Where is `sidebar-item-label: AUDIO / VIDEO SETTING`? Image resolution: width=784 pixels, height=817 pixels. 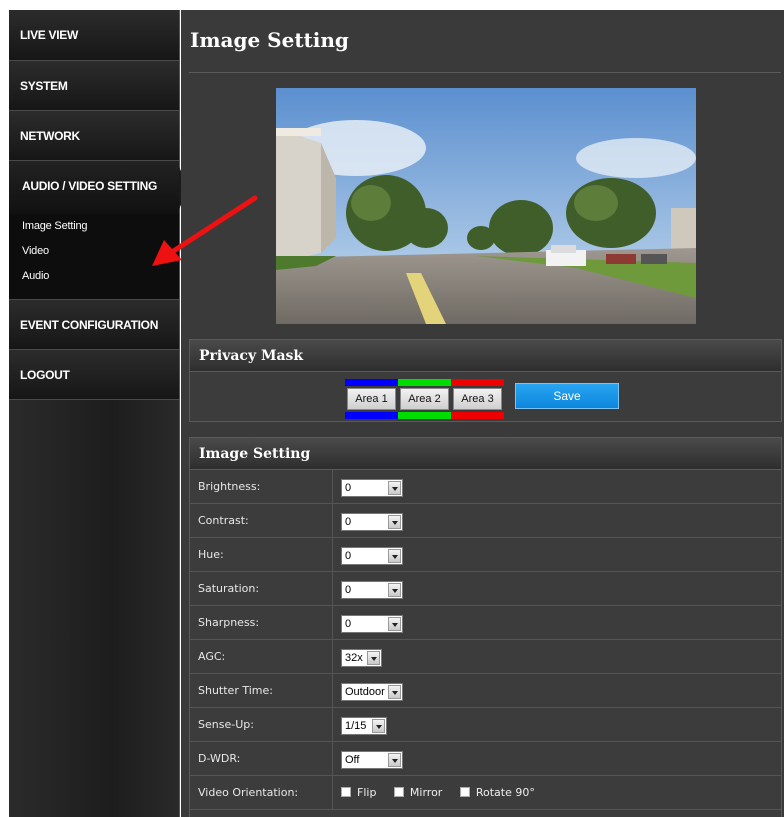 sidebar-item-label: AUDIO / VIDEO SETTING is located at coordinates (90, 186).